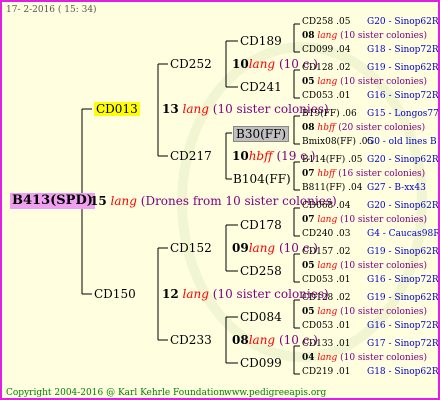  I want to click on leaf-queen-source: G15 - Longos77R, so click(403, 114).